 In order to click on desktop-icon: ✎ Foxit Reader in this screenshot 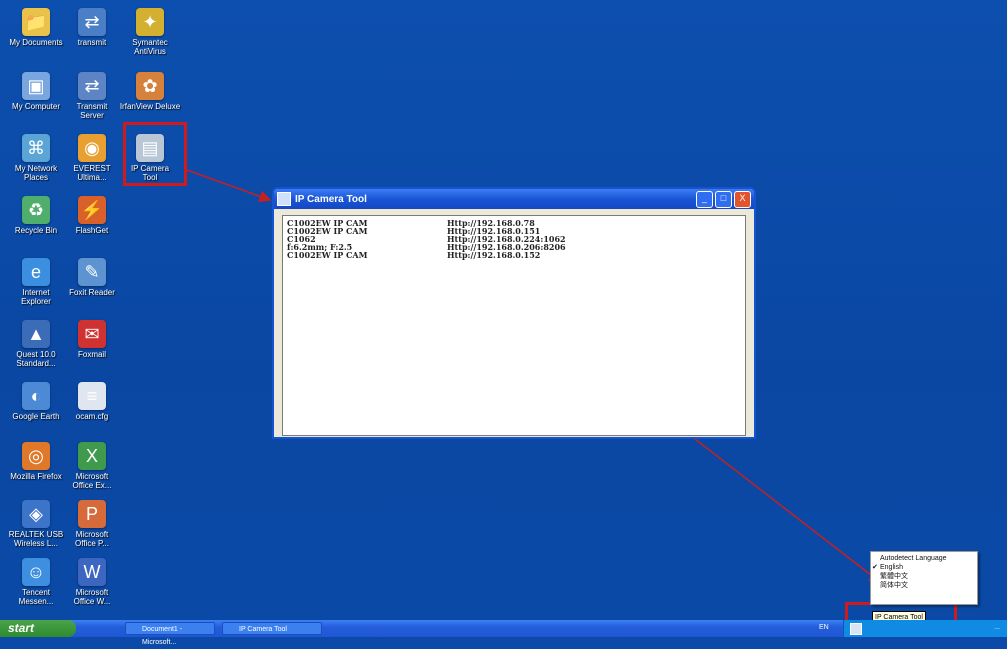, I will do `click(92, 277)`.